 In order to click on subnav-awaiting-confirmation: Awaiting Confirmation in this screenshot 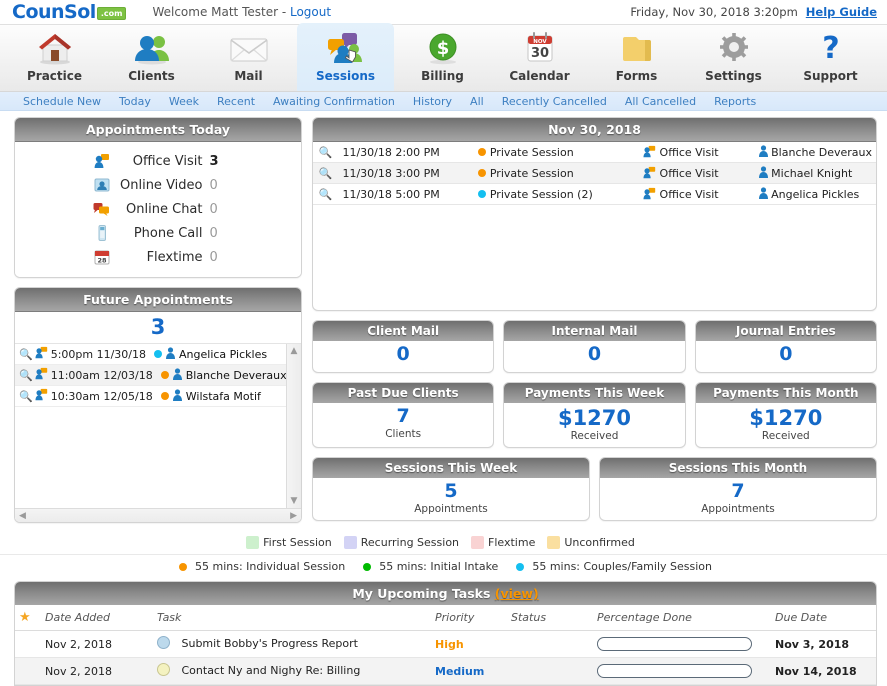, I will do `click(334, 101)`.